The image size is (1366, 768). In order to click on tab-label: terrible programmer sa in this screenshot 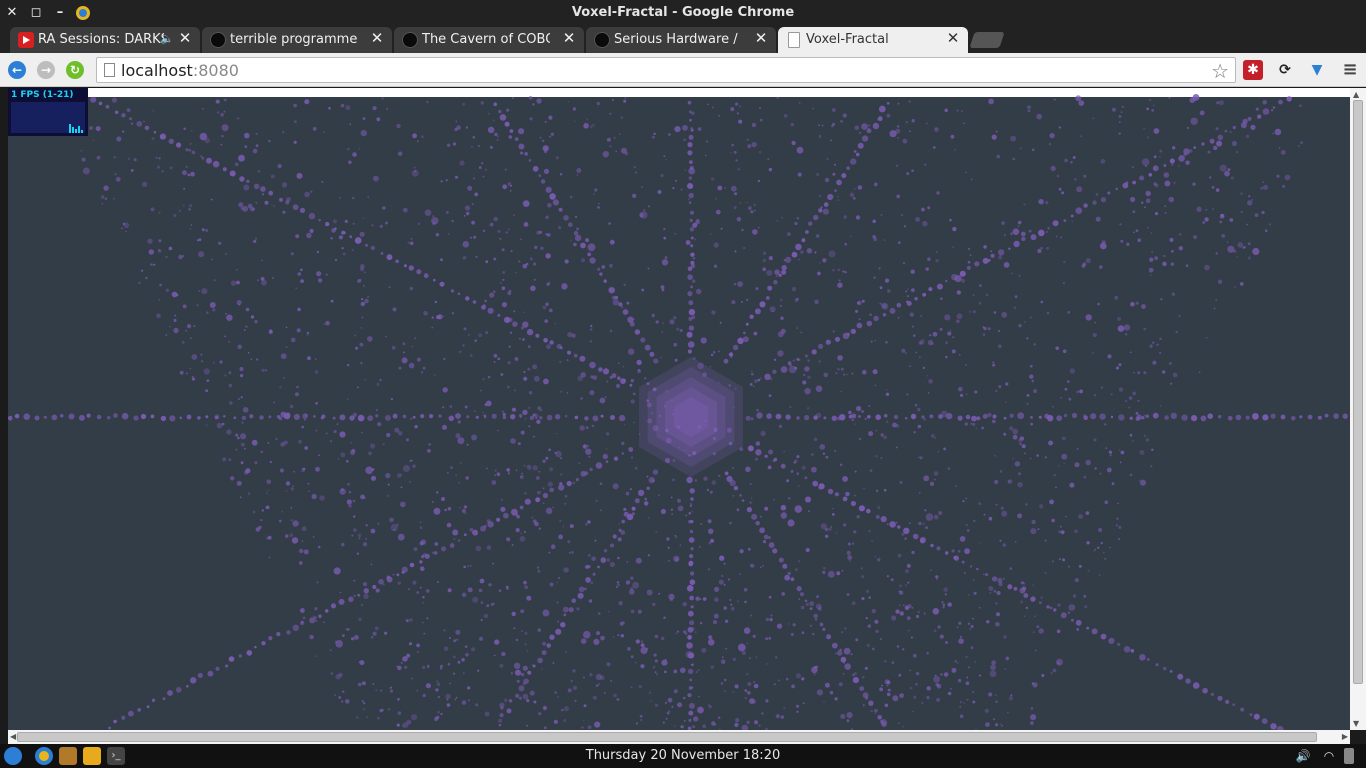, I will do `click(294, 39)`.